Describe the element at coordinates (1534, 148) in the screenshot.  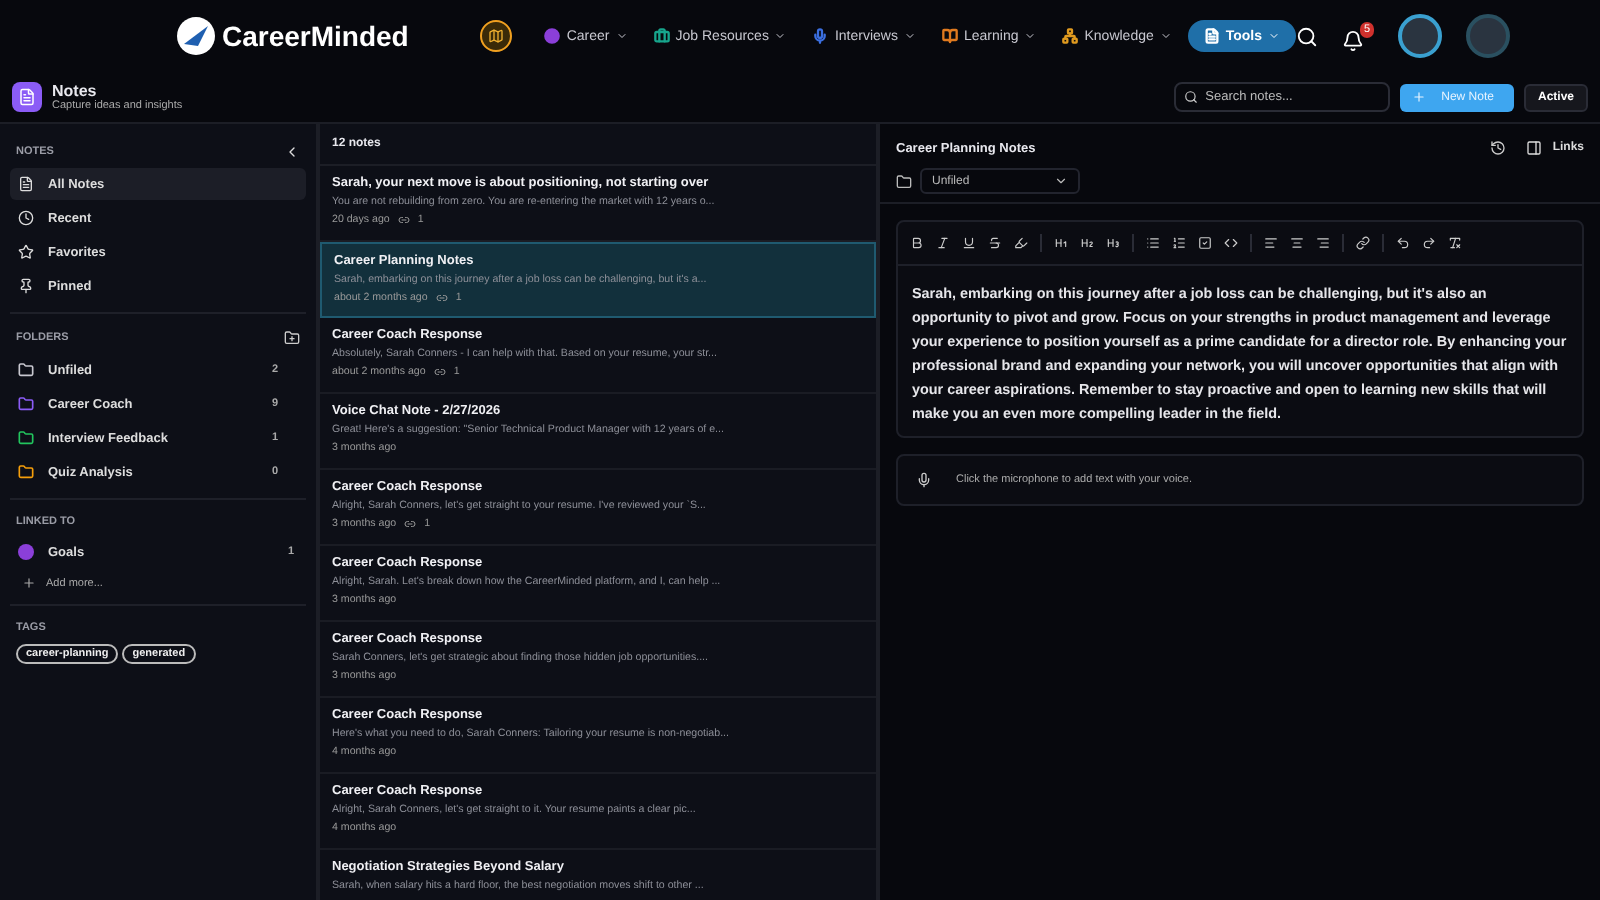
I see `panel-icon` at that location.